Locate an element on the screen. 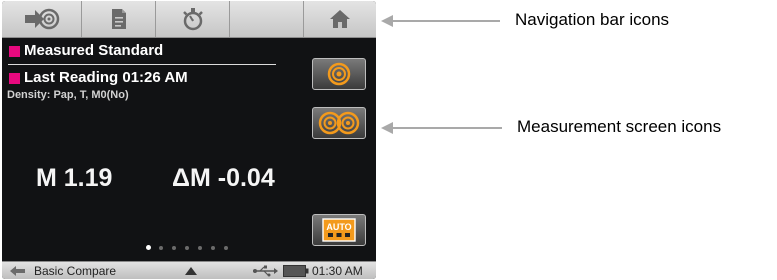 The width and height of the screenshot is (777, 280). target-button is located at coordinates (339, 74).